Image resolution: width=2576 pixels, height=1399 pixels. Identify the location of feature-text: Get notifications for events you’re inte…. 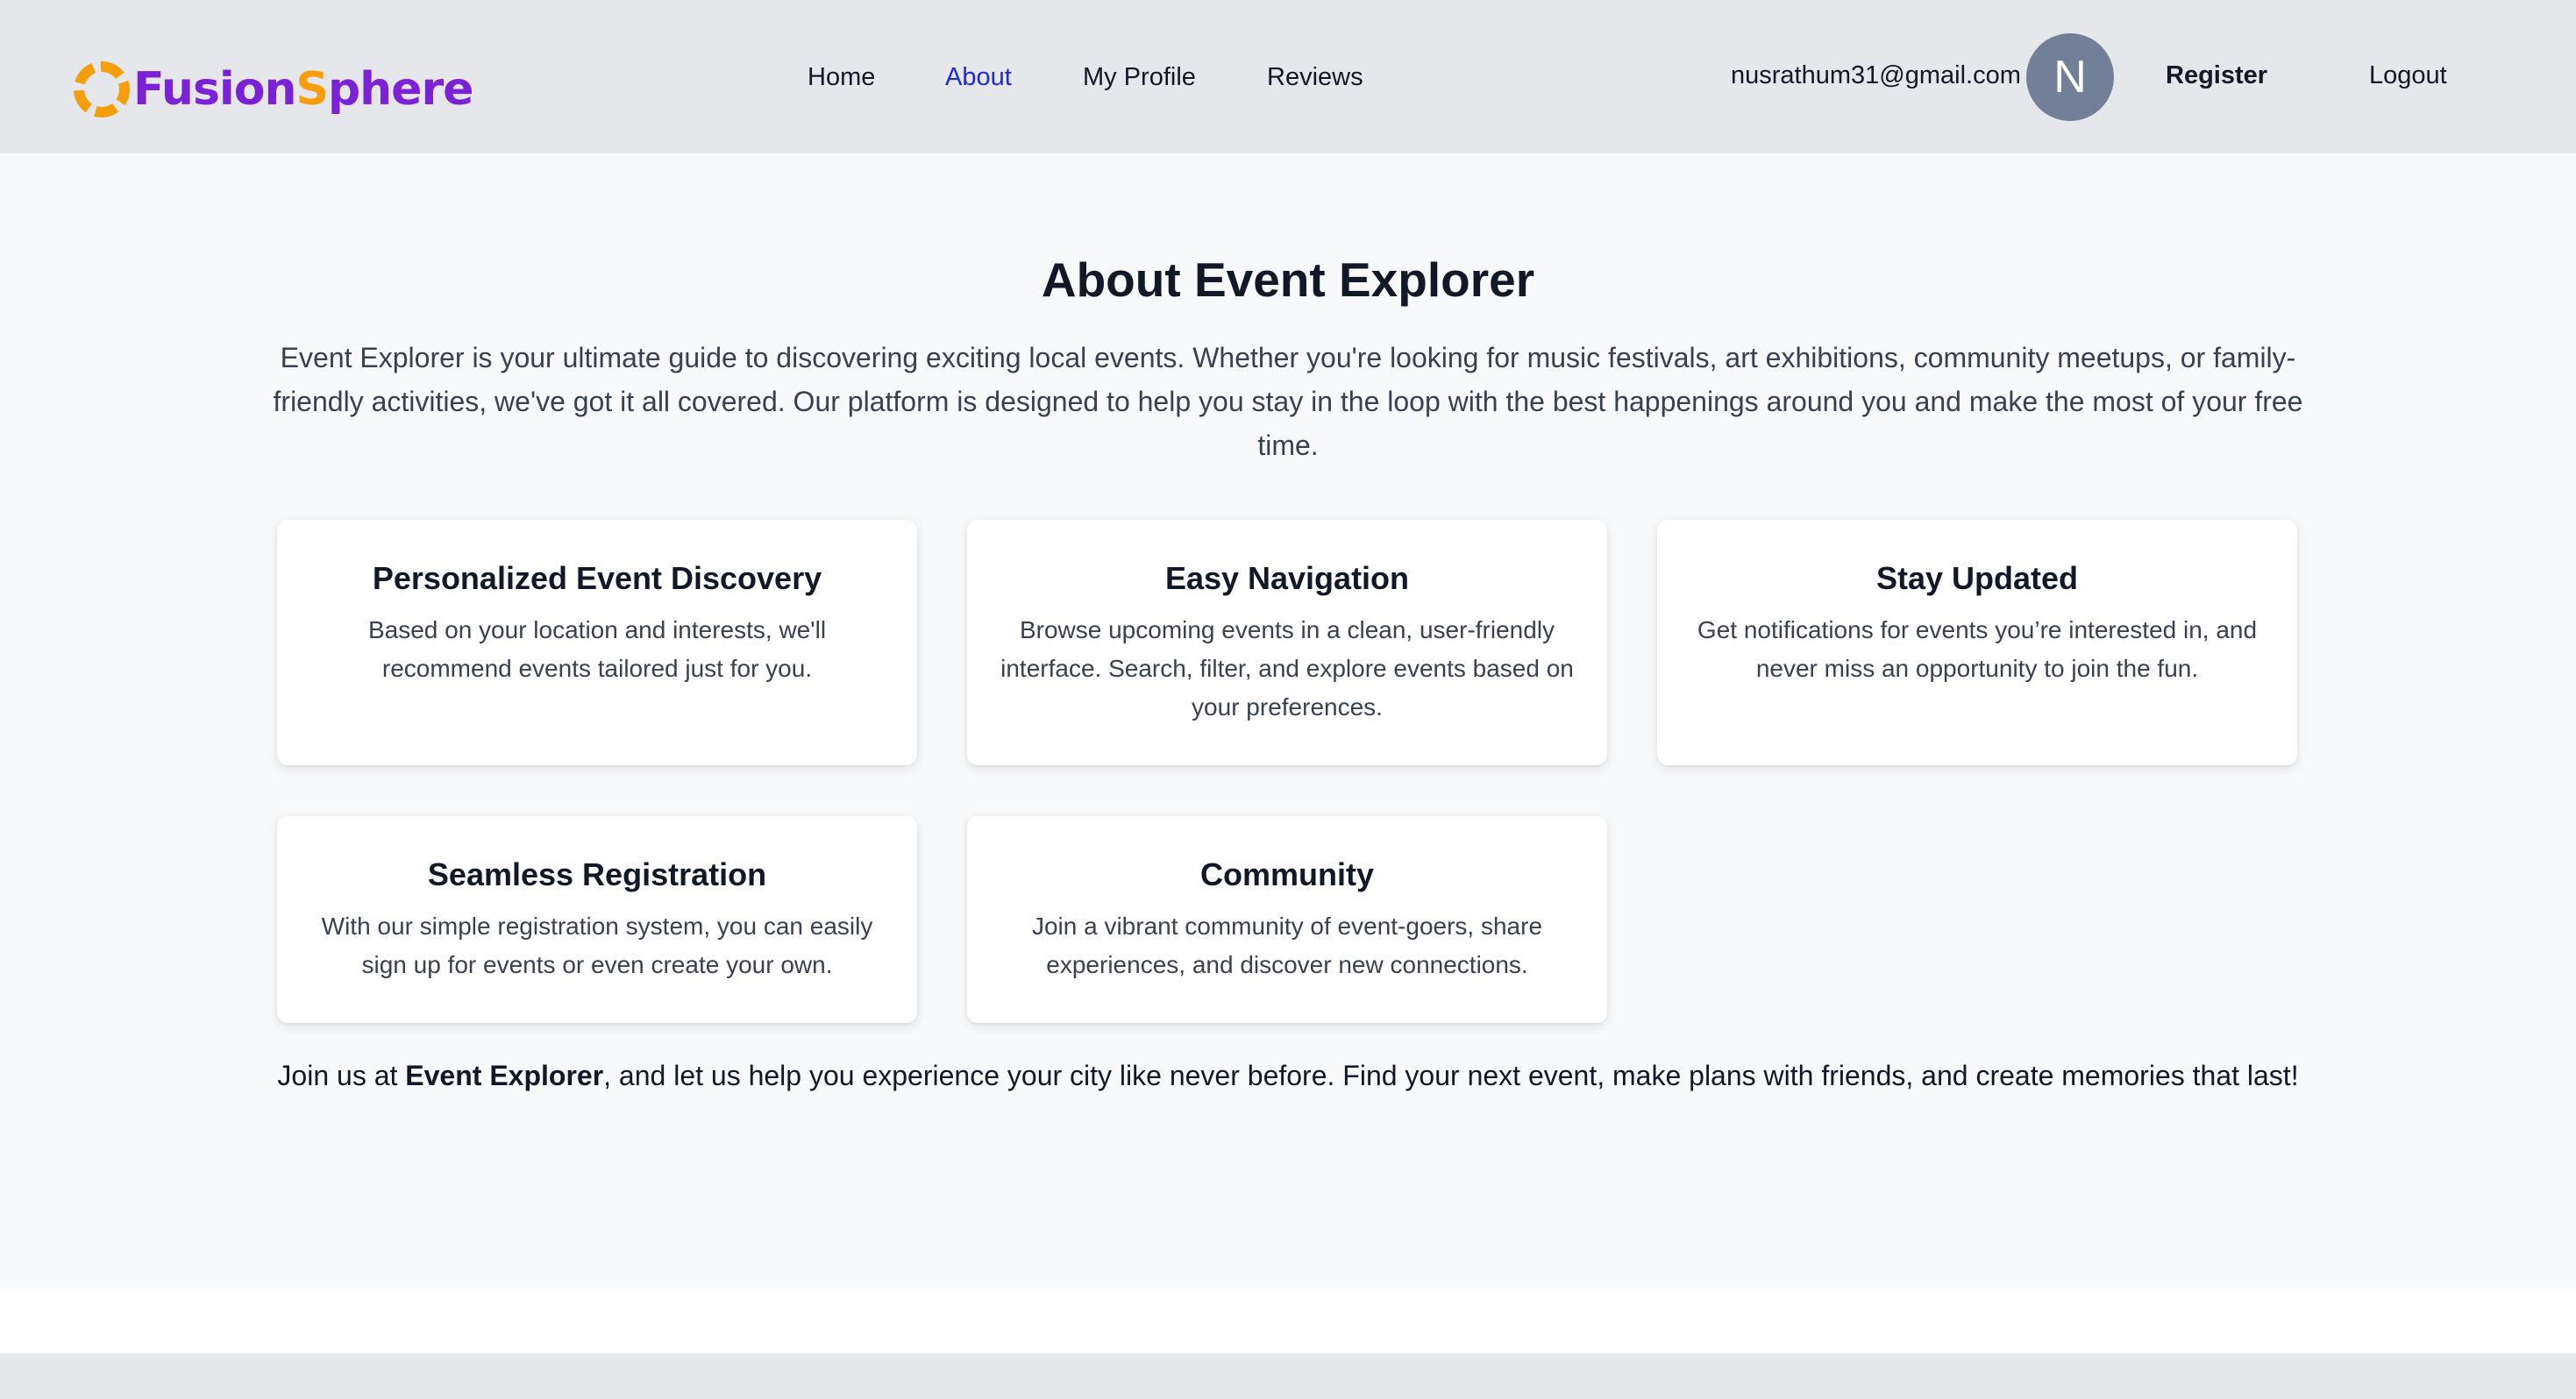
(1977, 649).